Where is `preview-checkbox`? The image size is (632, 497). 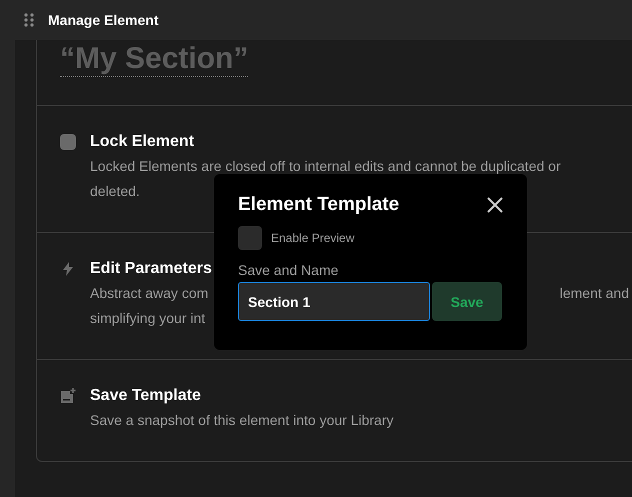 preview-checkbox is located at coordinates (250, 238).